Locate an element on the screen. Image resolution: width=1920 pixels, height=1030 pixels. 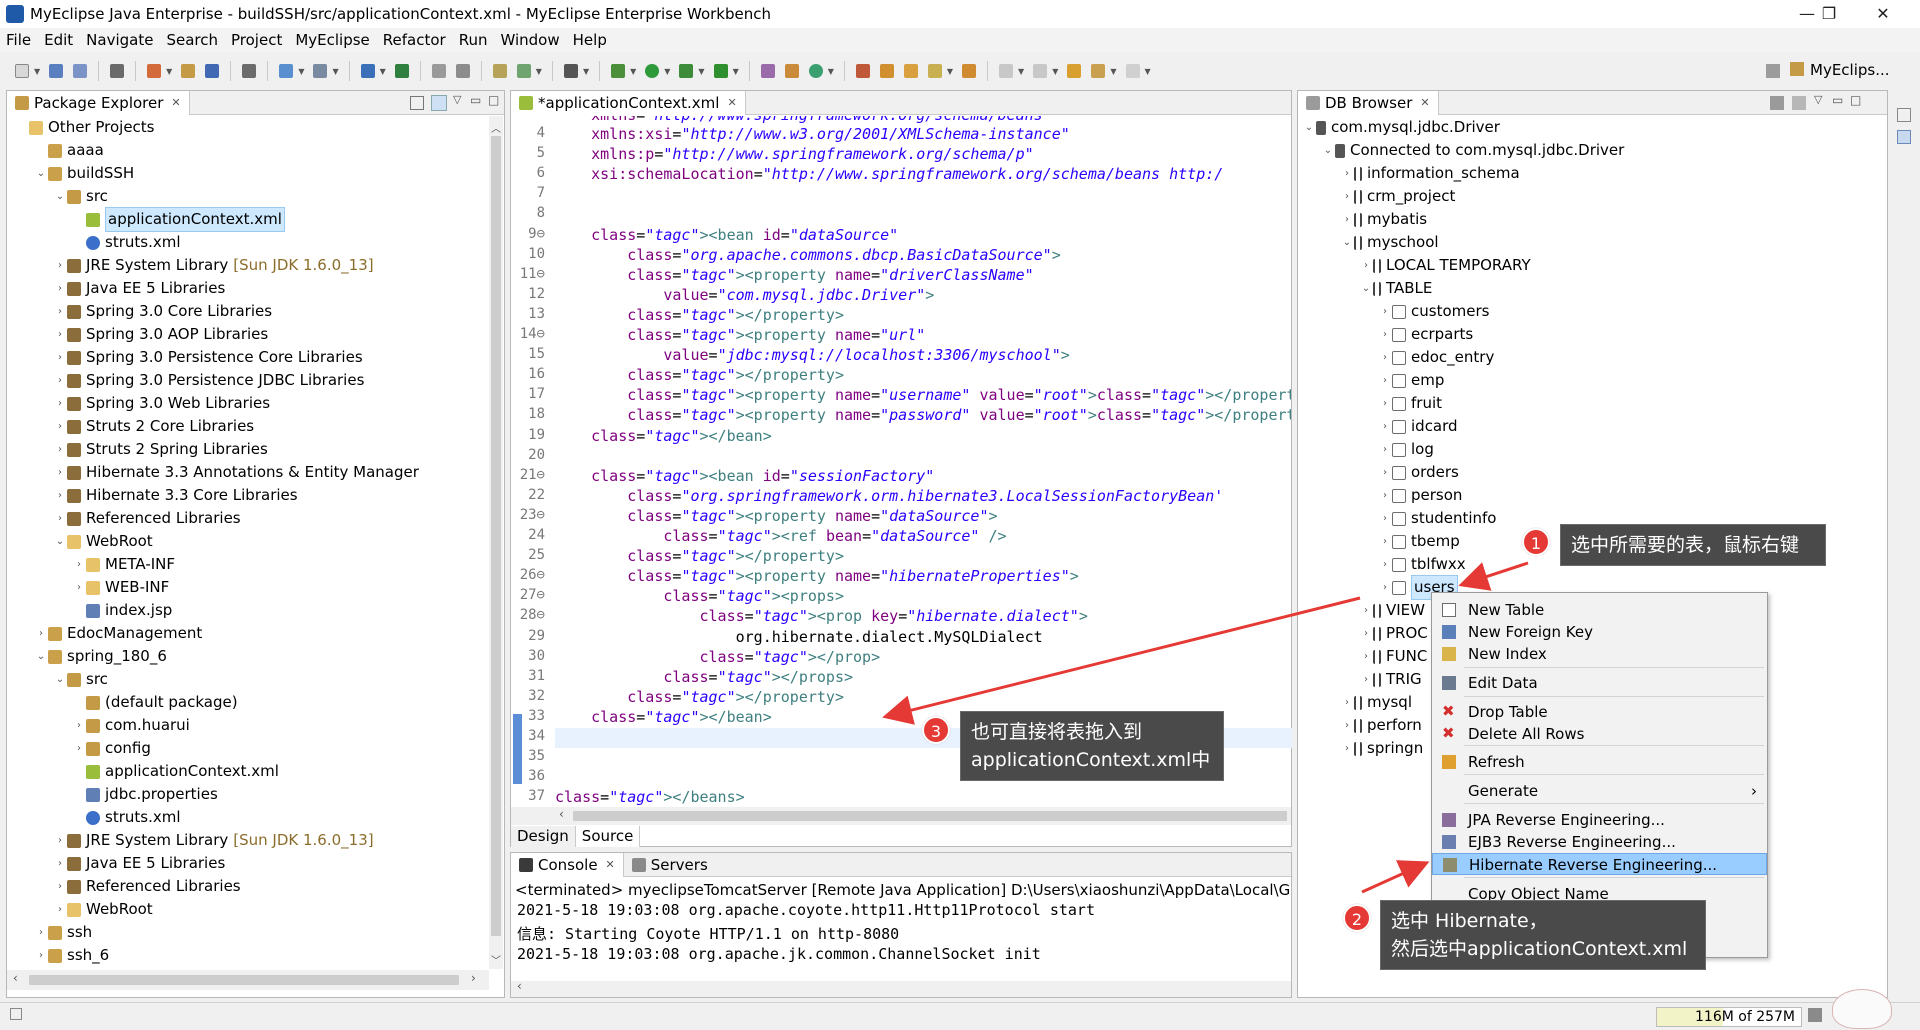
step2-badge: 2 is located at coordinates (1357, 918).